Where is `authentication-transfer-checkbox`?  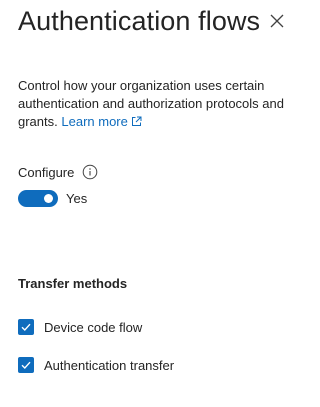
authentication-transfer-checkbox is located at coordinates (26, 365).